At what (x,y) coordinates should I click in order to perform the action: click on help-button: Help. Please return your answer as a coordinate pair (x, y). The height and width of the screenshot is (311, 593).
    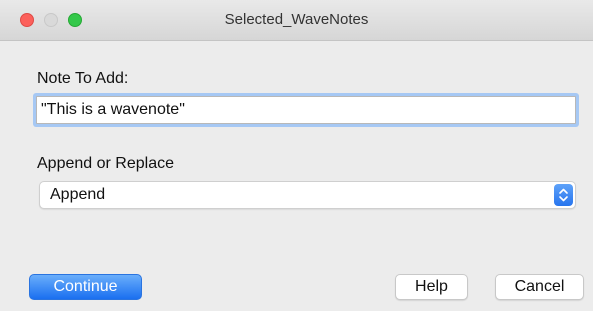
    Looking at the image, I should click on (431, 287).